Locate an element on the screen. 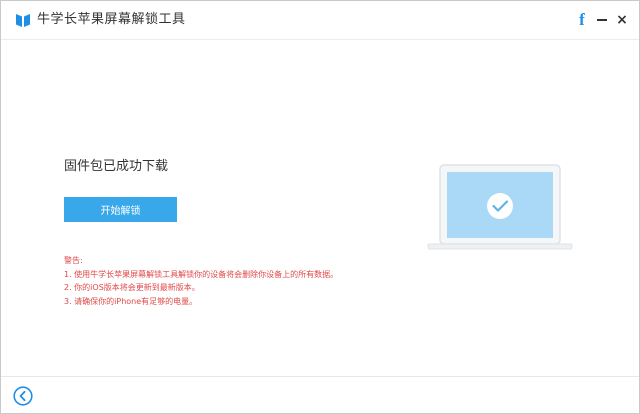 The width and height of the screenshot is (640, 414). start-unlock-button: 开始解锁 is located at coordinates (120, 209).